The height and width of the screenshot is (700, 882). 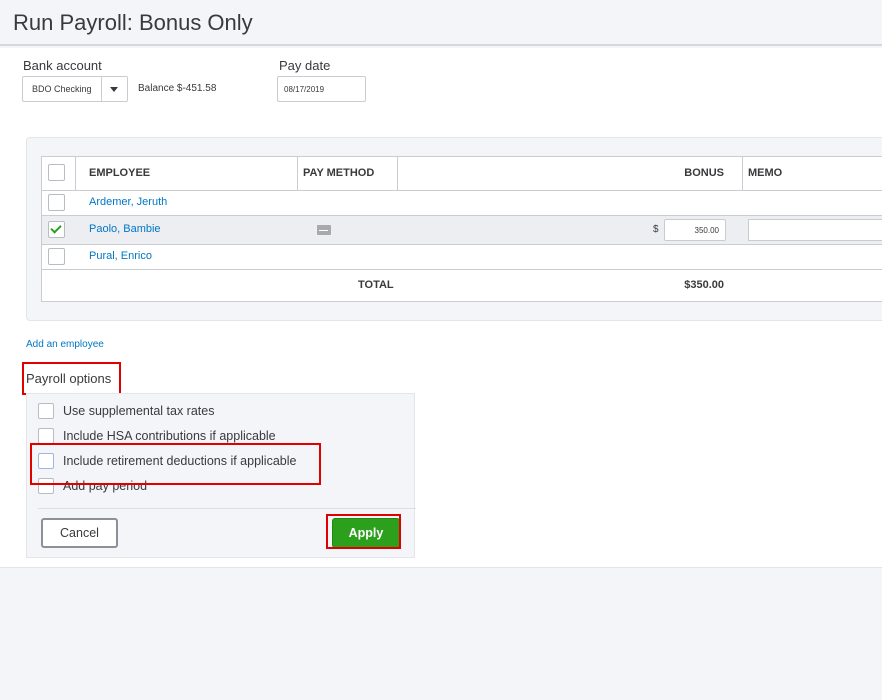 I want to click on option-supplemental-tax: Use supplemental tax rates, so click(x=221, y=411).